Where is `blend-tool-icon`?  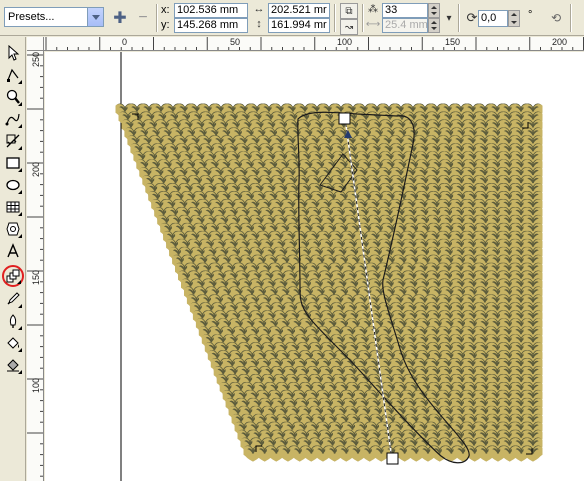
blend-tool-icon is located at coordinates (13, 276).